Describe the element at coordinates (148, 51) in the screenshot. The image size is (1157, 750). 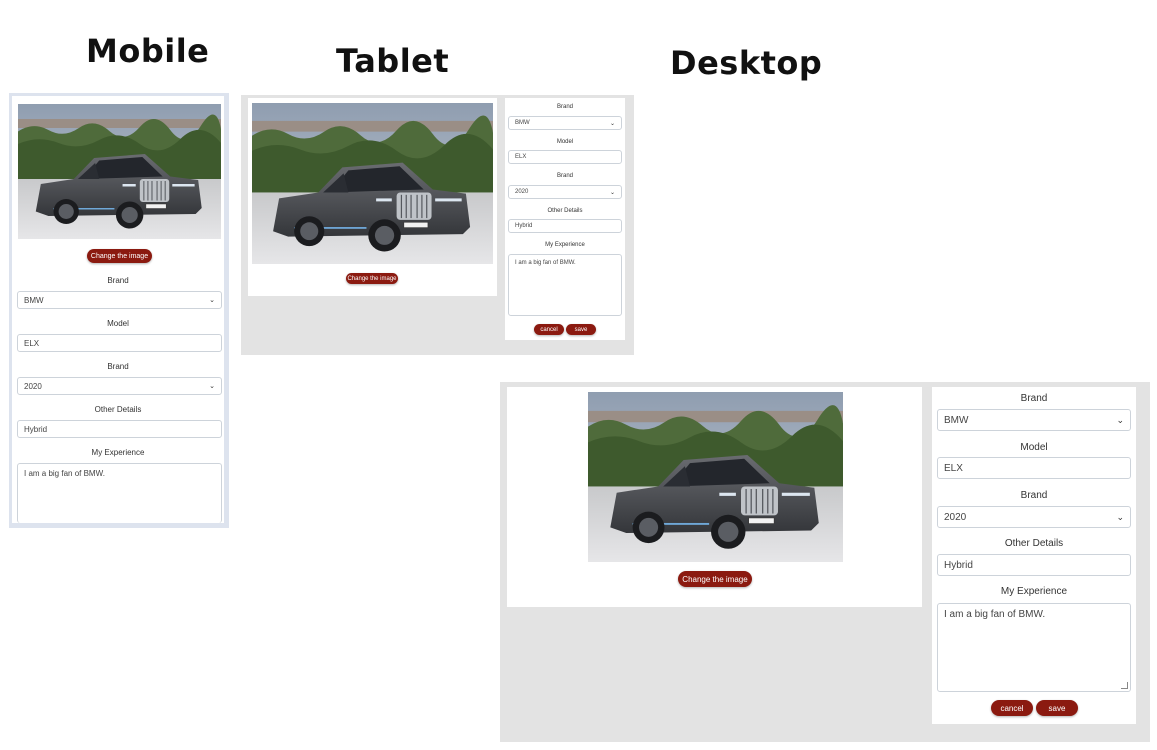
I see `mobile-heading: Mobile` at that location.